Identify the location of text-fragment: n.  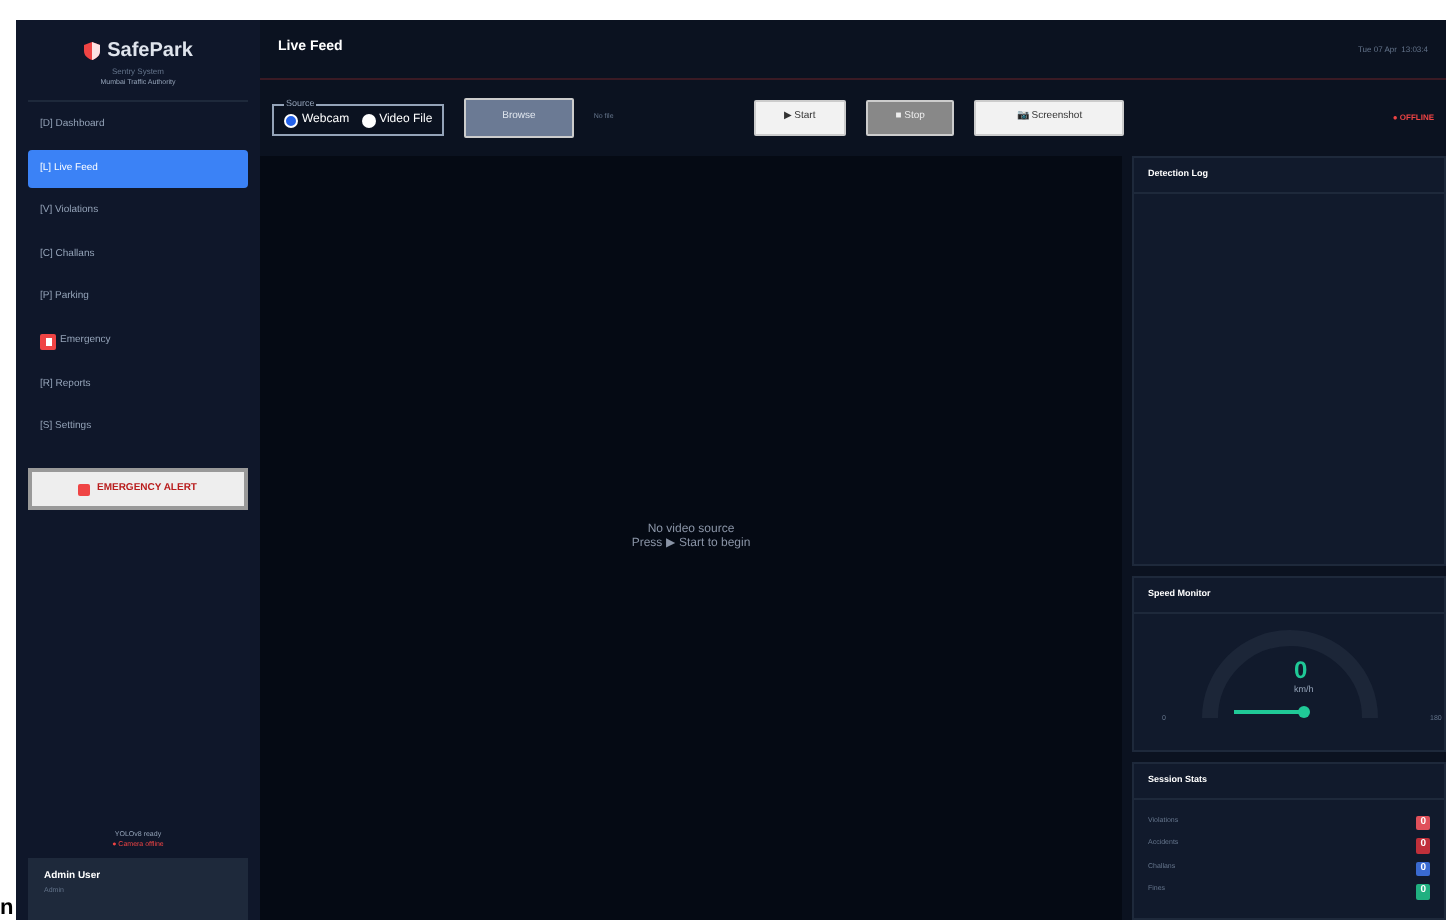
(7, 909).